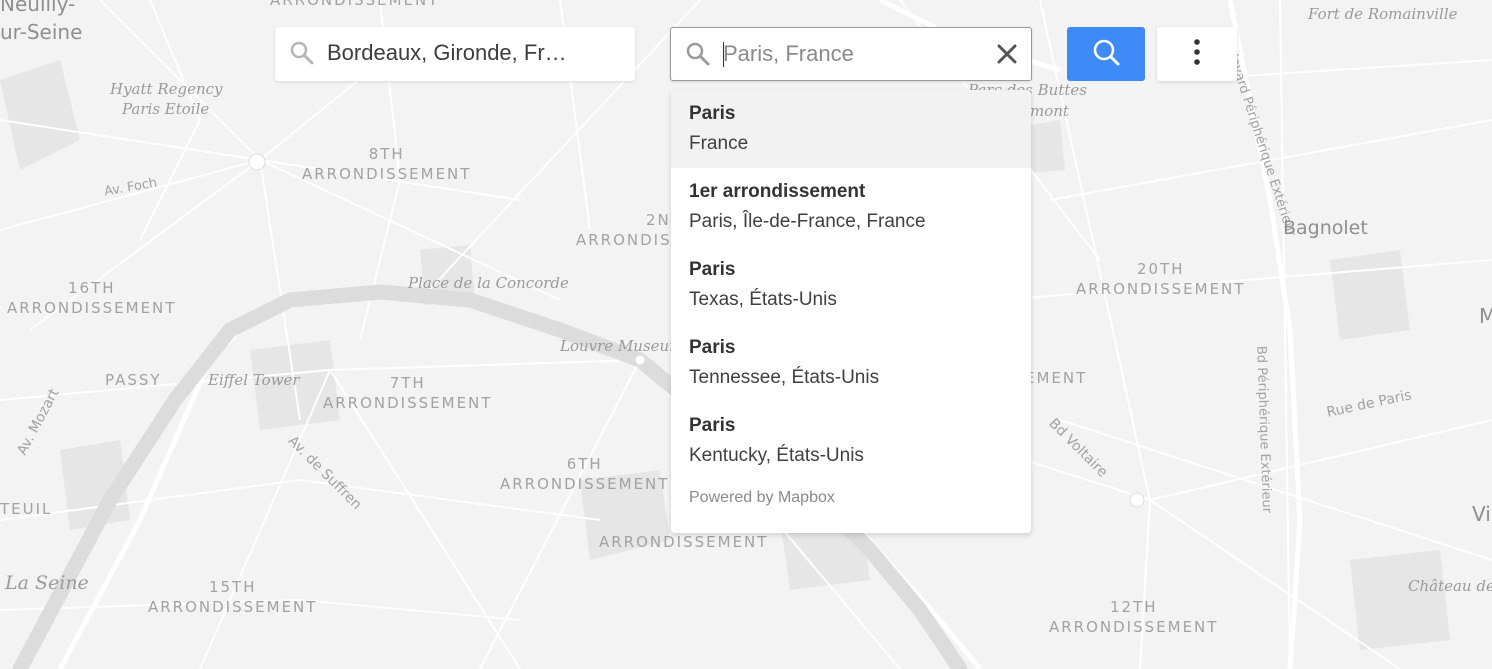 The image size is (1492, 669). What do you see at coordinates (762, 497) in the screenshot?
I see `powered-by-mapbox: Powered by Mapbox` at bounding box center [762, 497].